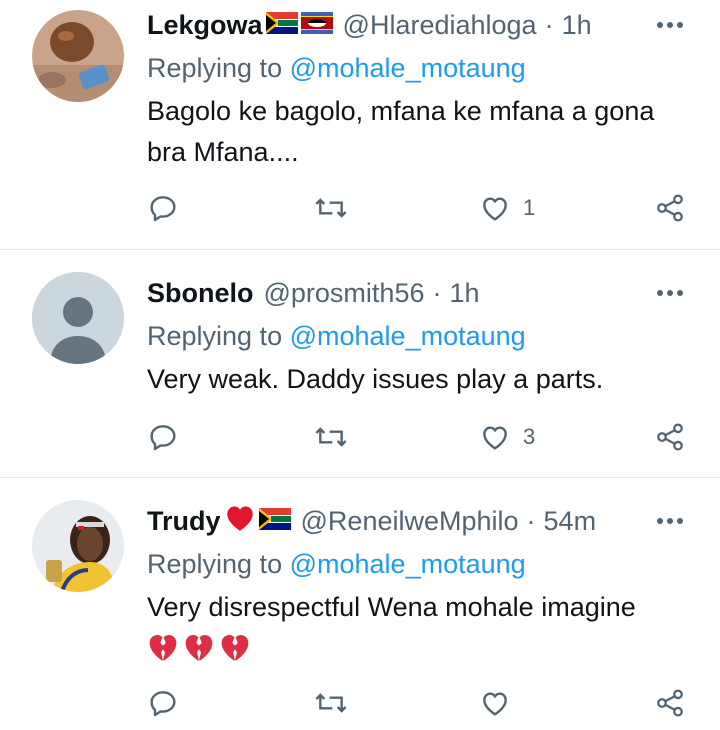 This screenshot has height=730, width=720. What do you see at coordinates (184, 521) in the screenshot?
I see `display-name: Trudy` at bounding box center [184, 521].